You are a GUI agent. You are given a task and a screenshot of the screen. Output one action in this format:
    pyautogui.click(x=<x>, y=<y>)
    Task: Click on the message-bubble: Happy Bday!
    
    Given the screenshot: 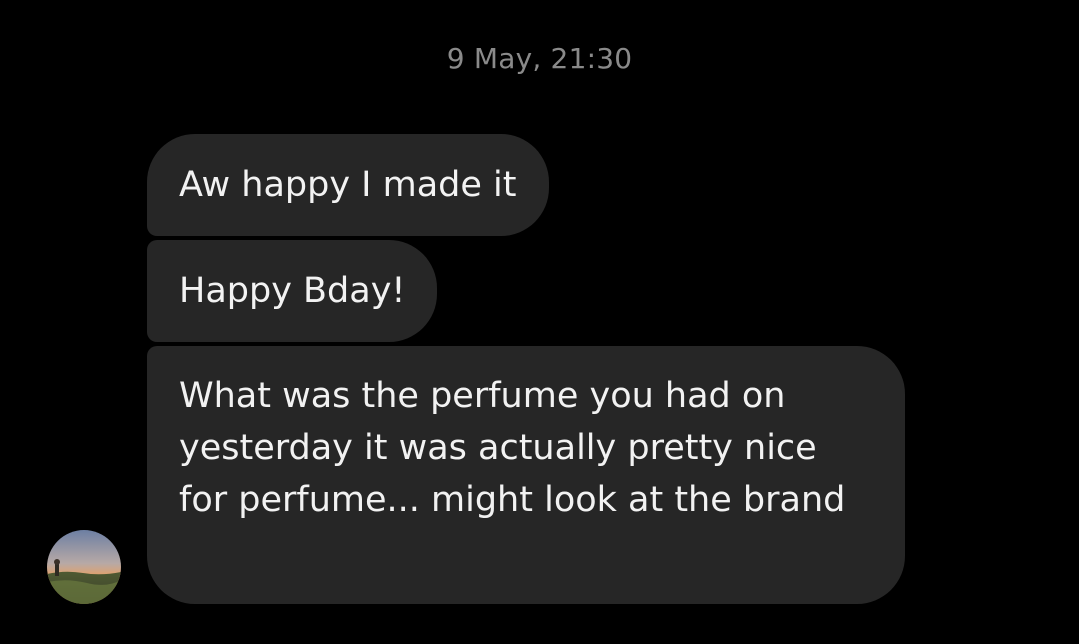 What is the action you would take?
    pyautogui.click(x=292, y=291)
    